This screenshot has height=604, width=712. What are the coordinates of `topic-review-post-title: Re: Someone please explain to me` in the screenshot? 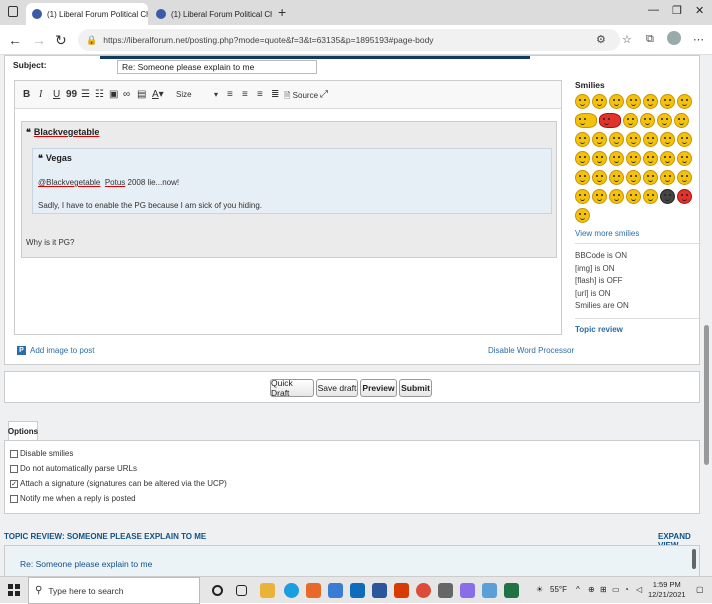 It's located at (86, 564).